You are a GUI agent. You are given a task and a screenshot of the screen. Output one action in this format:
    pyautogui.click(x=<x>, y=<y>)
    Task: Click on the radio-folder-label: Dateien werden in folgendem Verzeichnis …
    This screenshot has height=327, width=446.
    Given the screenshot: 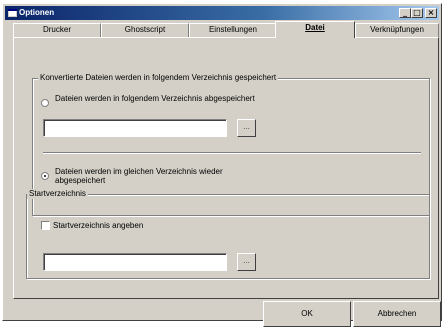 What is the action you would take?
    pyautogui.click(x=155, y=98)
    